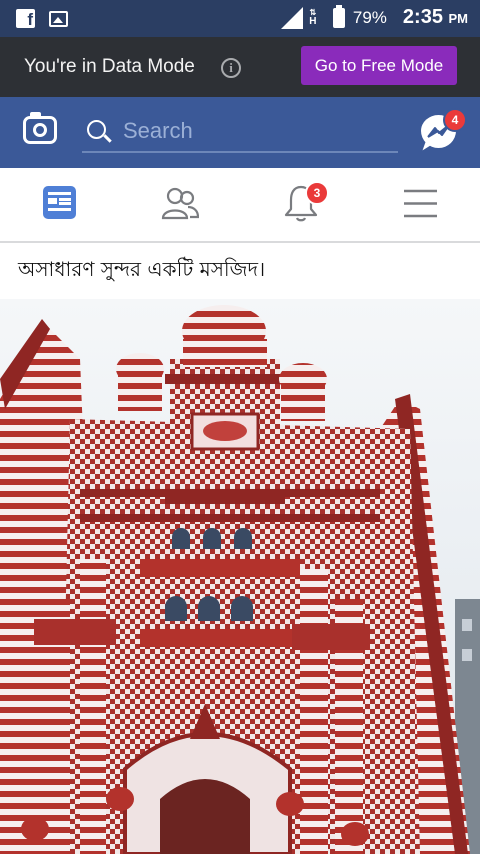 The height and width of the screenshot is (854, 480). I want to click on go-to-free-mode-button: Go to Free Mode, so click(379, 65).